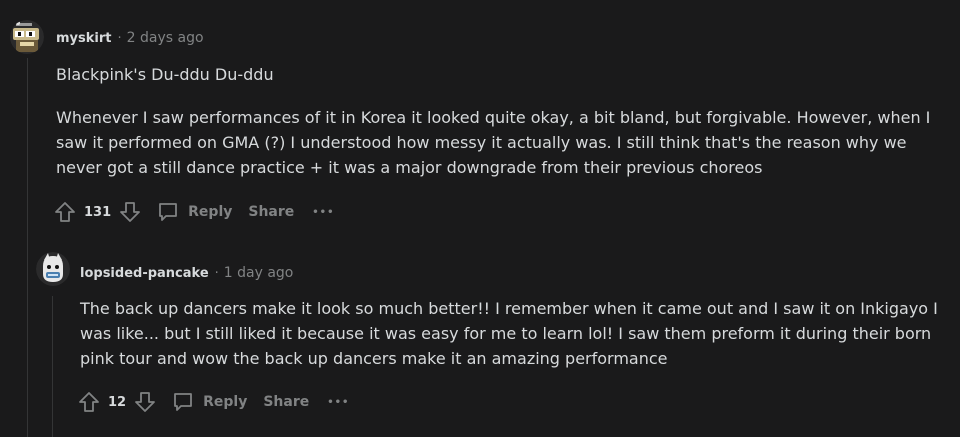 Image resolution: width=960 pixels, height=437 pixels. I want to click on username: myskirt, so click(84, 38).